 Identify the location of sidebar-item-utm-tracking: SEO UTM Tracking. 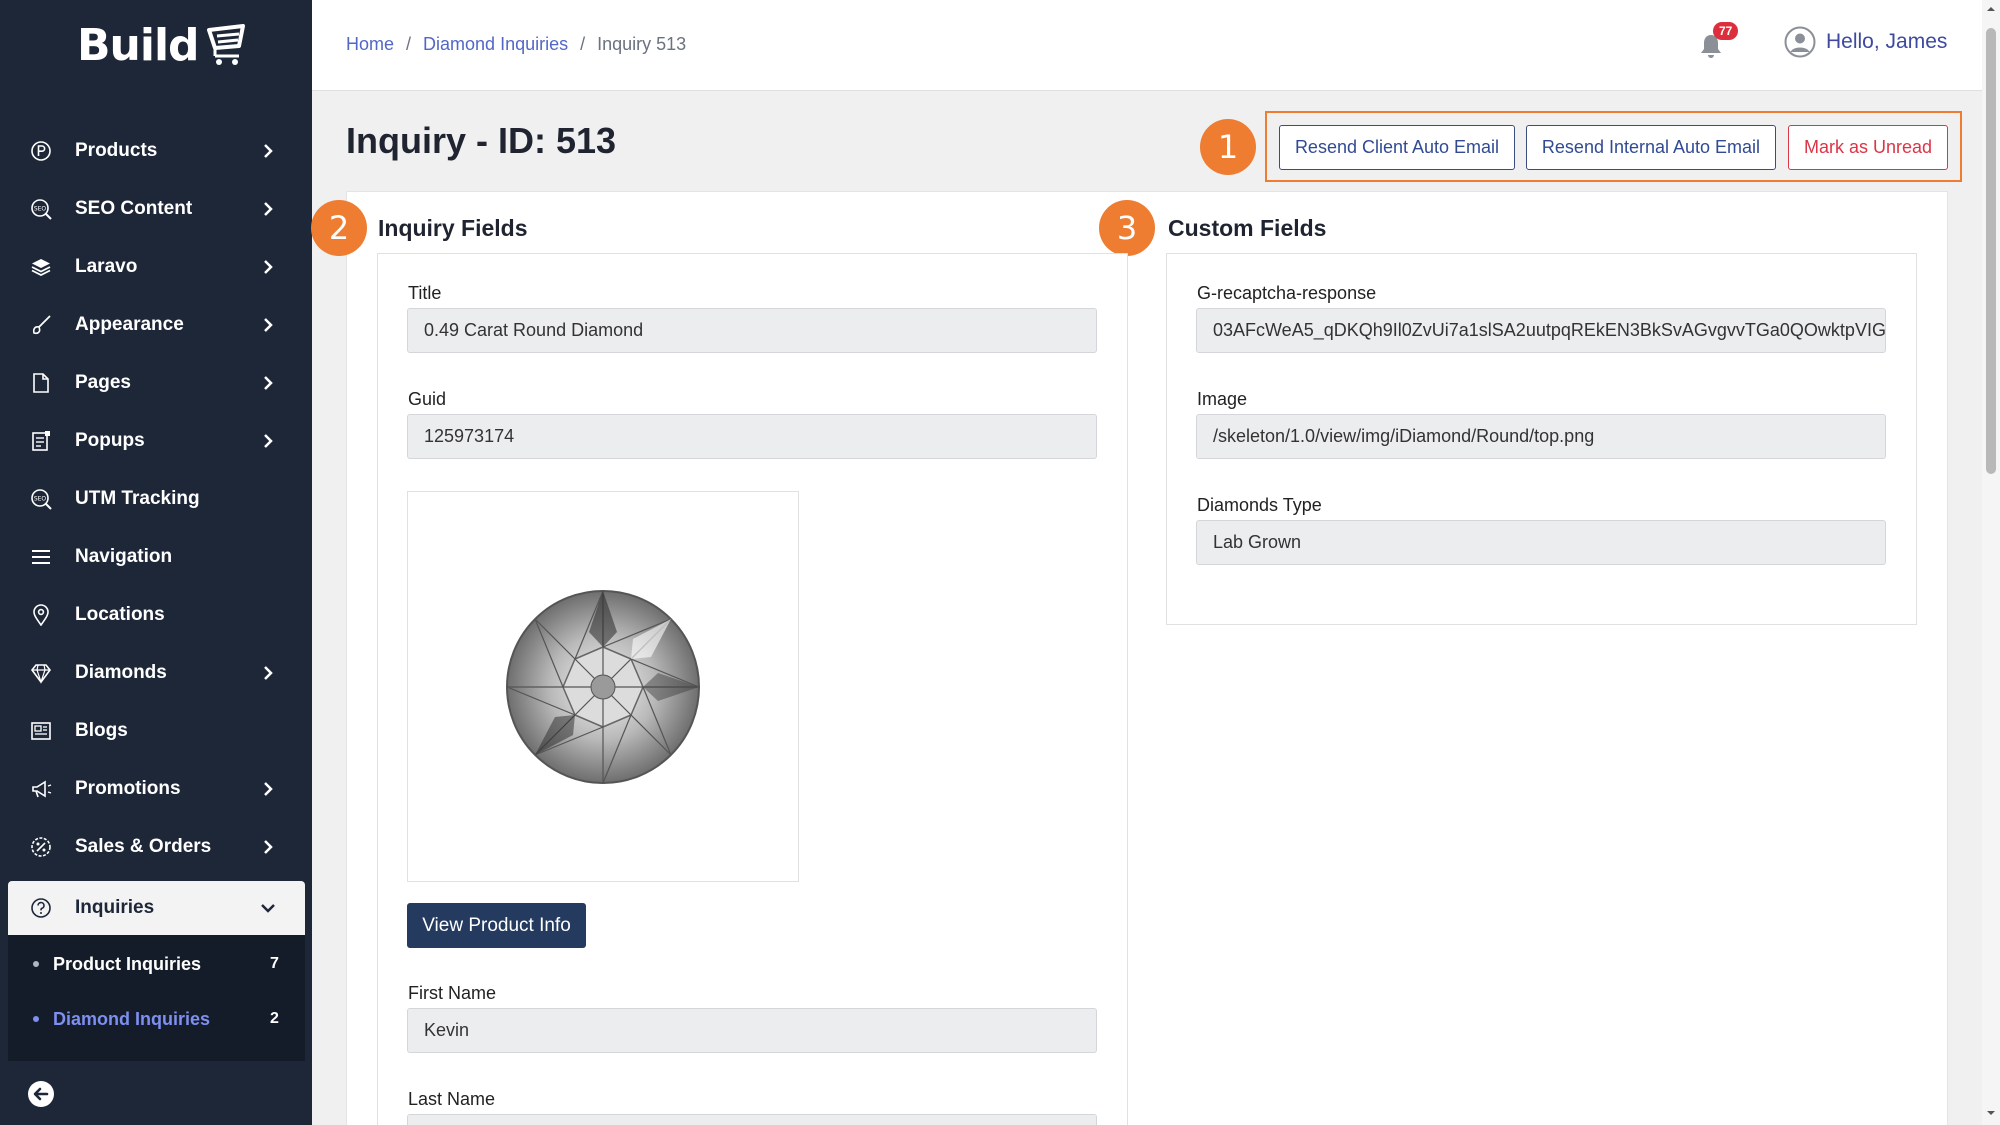
(156, 499).